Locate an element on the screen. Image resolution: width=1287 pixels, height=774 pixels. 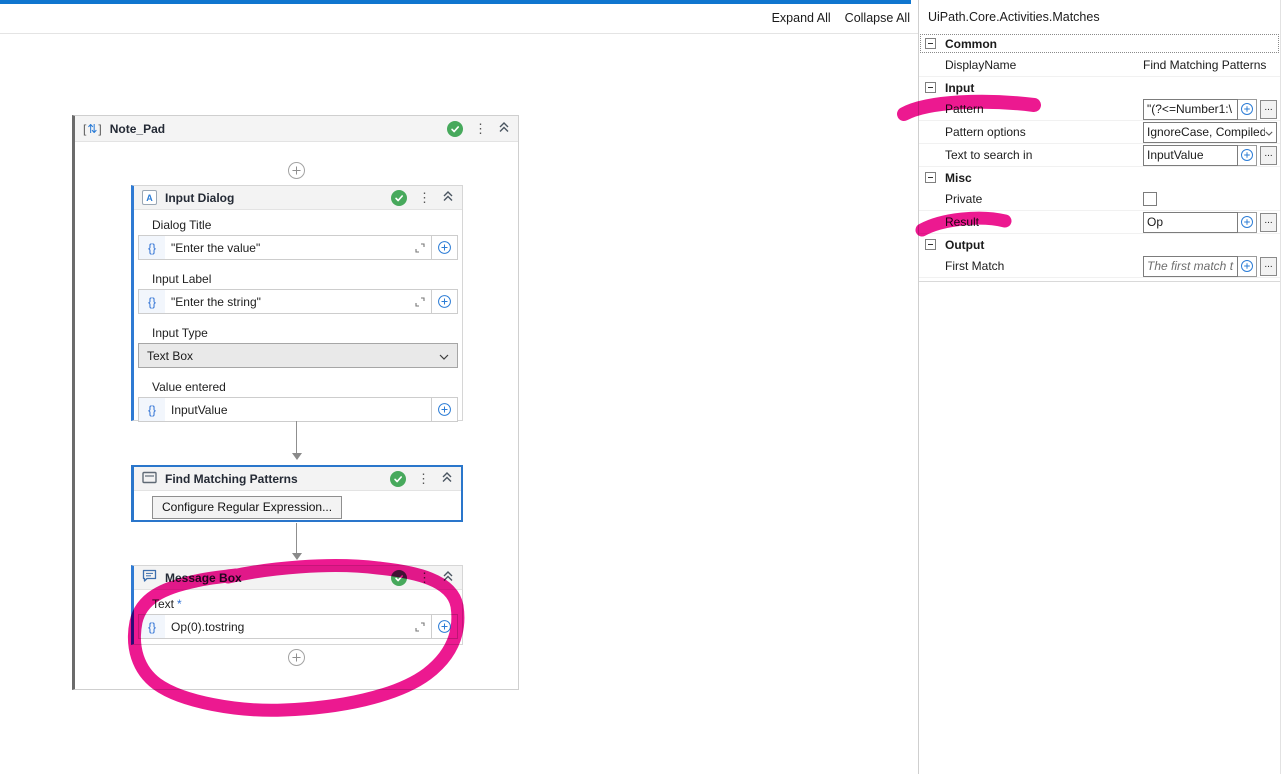
dialog-title-field: {} "Enter the value" is located at coordinates (298, 247).